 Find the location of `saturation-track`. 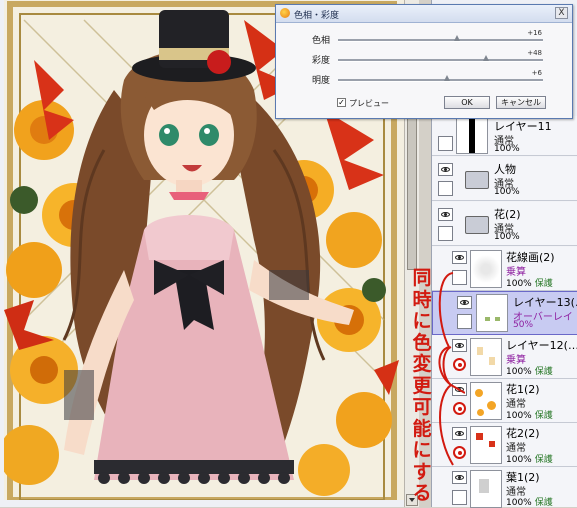

saturation-track is located at coordinates (440, 60).